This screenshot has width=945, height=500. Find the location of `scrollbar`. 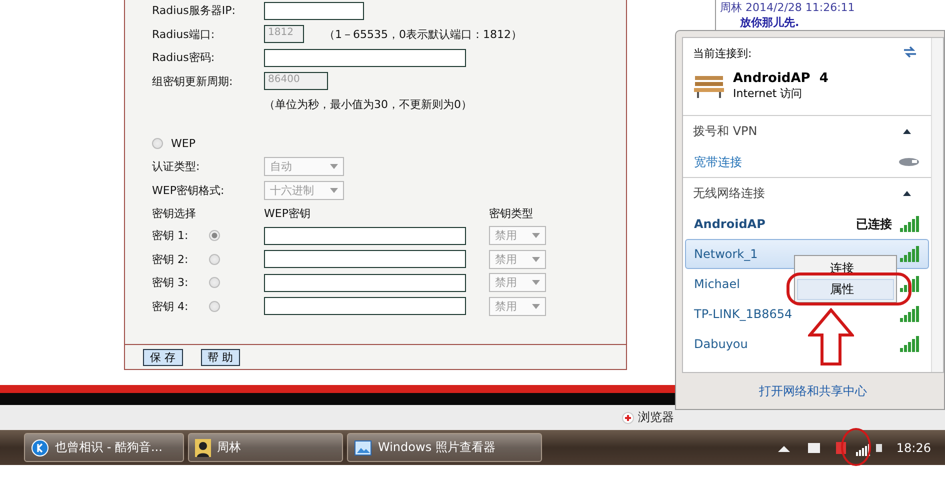

scrollbar is located at coordinates (937, 205).